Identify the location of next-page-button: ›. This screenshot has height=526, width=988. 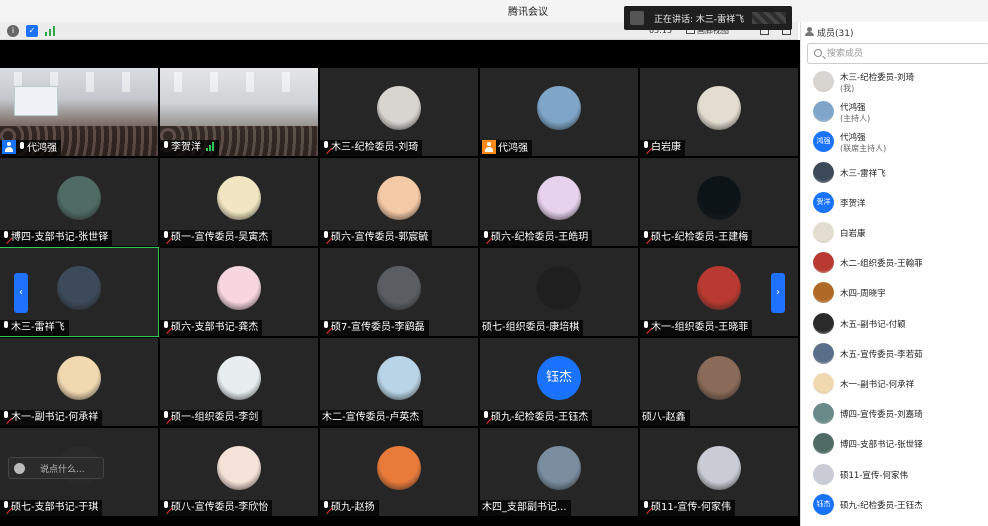
(778, 293).